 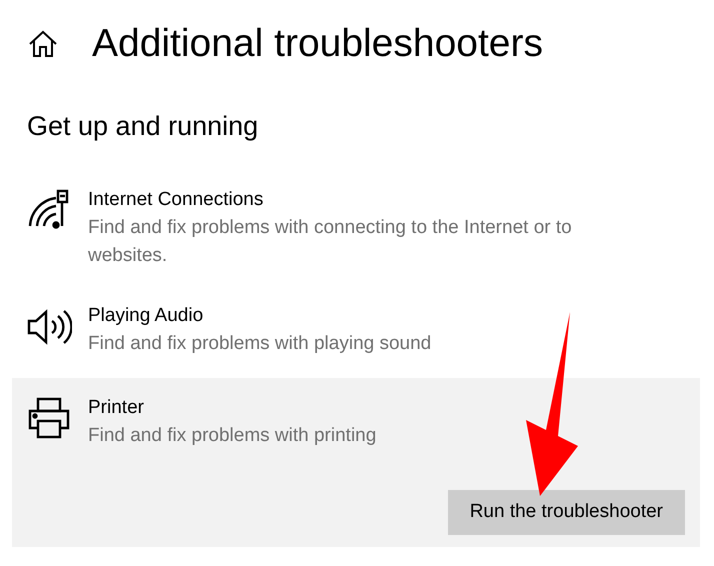 I want to click on troubleshooter-item: Playing Audio Find and fix problems with playing sound, so click(x=357, y=330).